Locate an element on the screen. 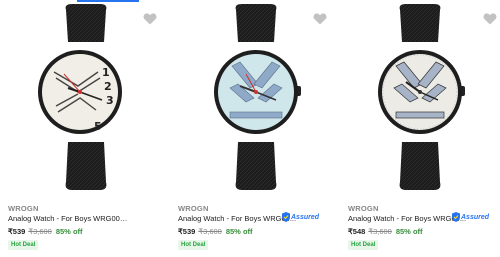 The image size is (500, 257). dial-number: 2 is located at coordinates (108, 86).